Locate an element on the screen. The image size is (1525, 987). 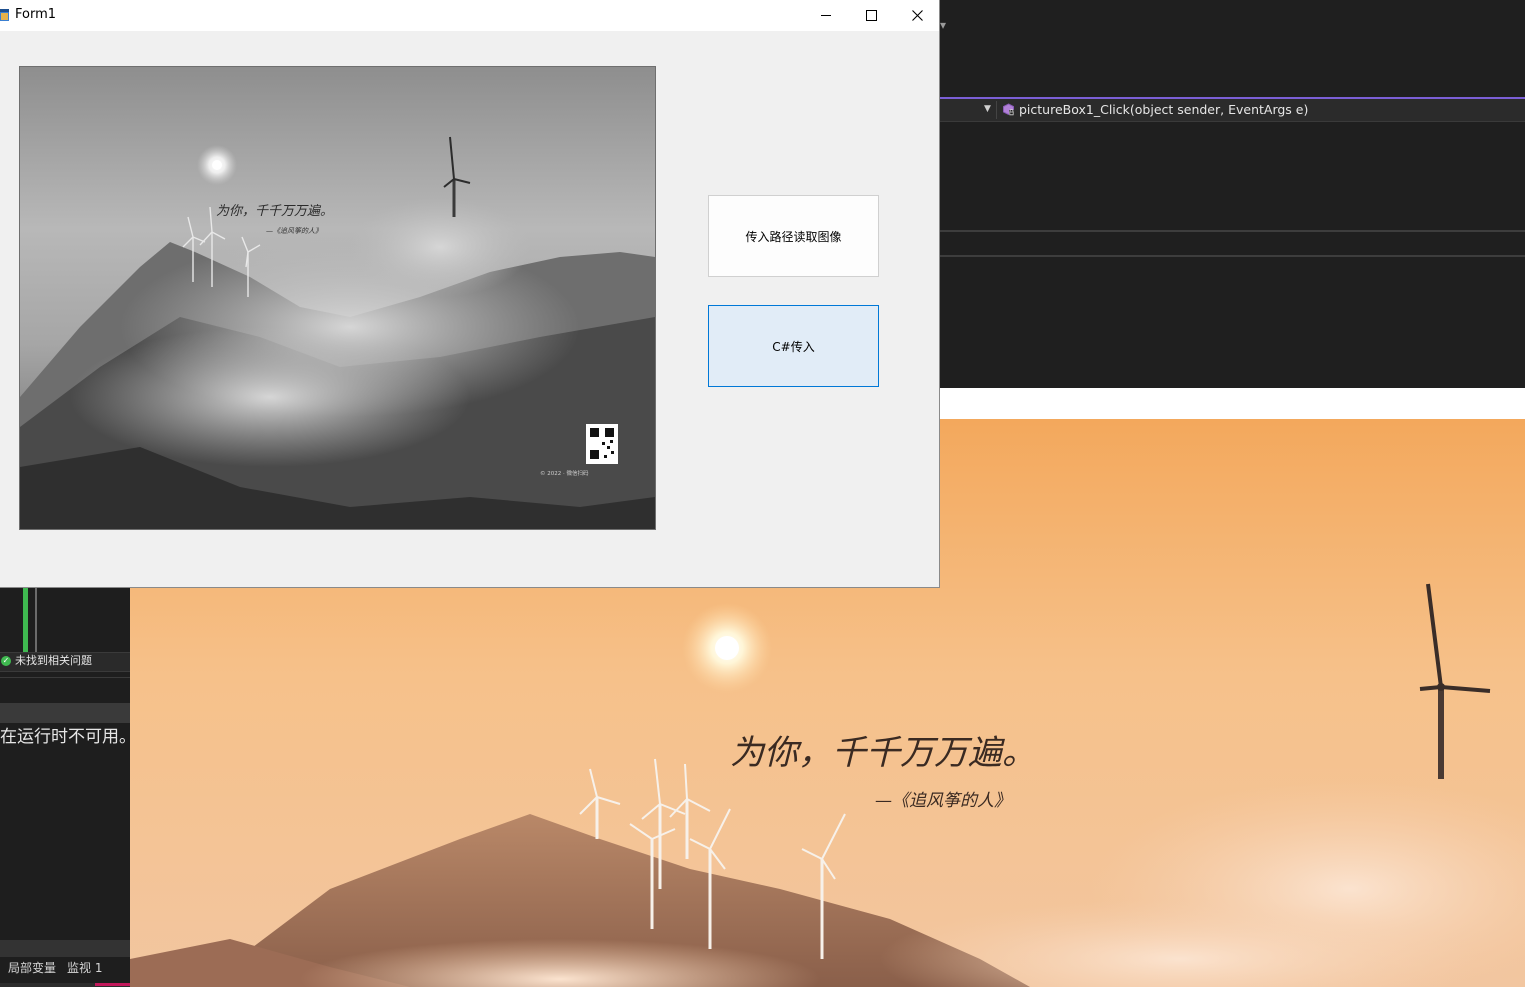
picture-footer-text: © 2022 · 微信扫码 is located at coordinates (564, 473).